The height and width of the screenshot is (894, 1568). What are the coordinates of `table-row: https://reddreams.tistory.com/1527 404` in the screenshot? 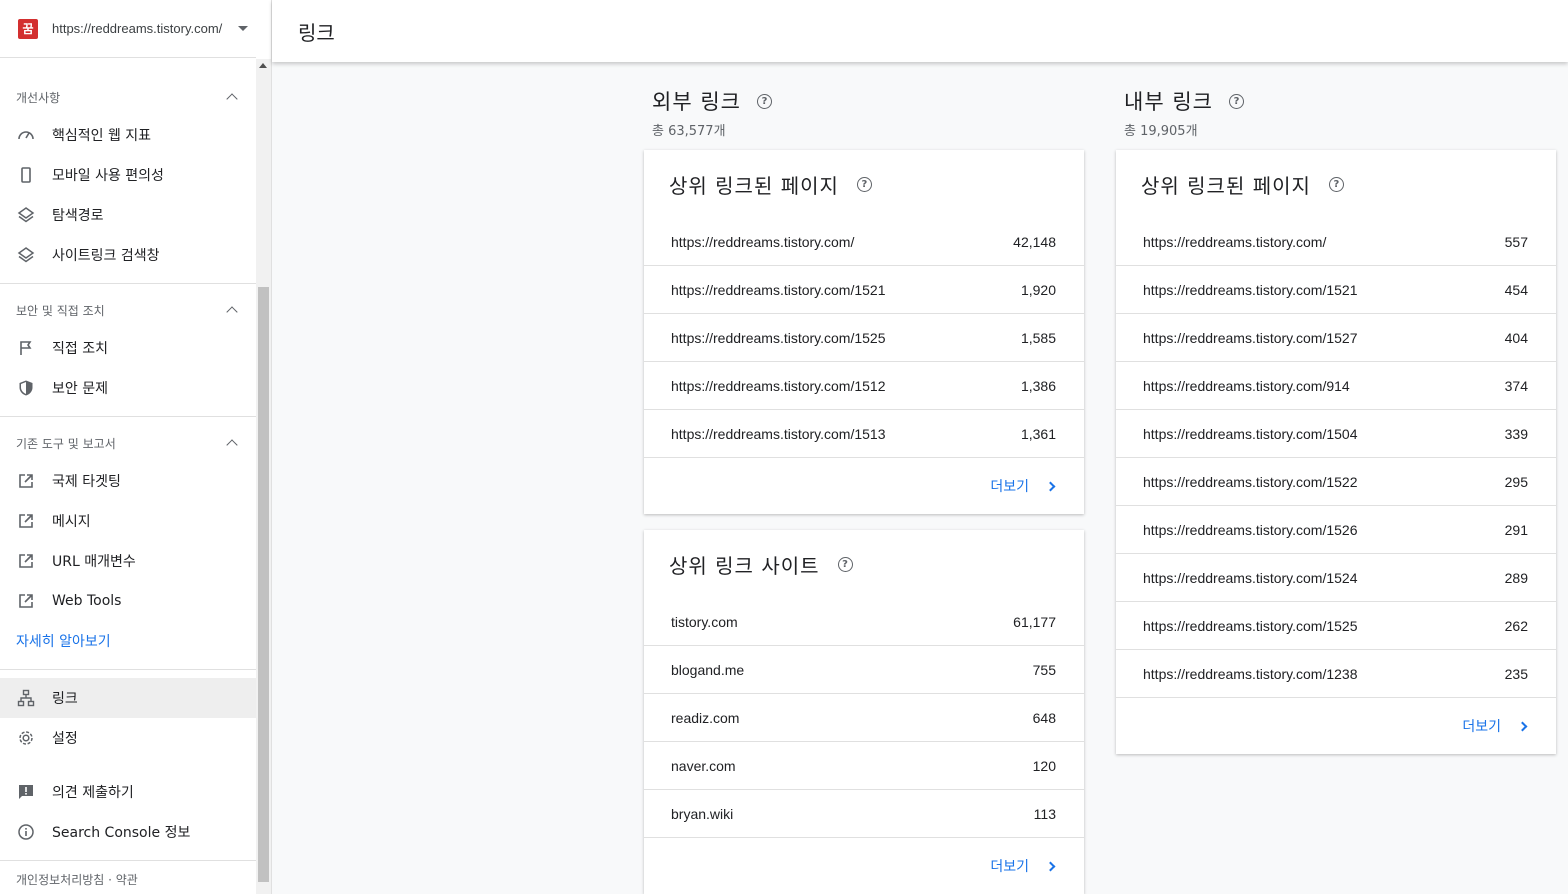 It's located at (1336, 338).